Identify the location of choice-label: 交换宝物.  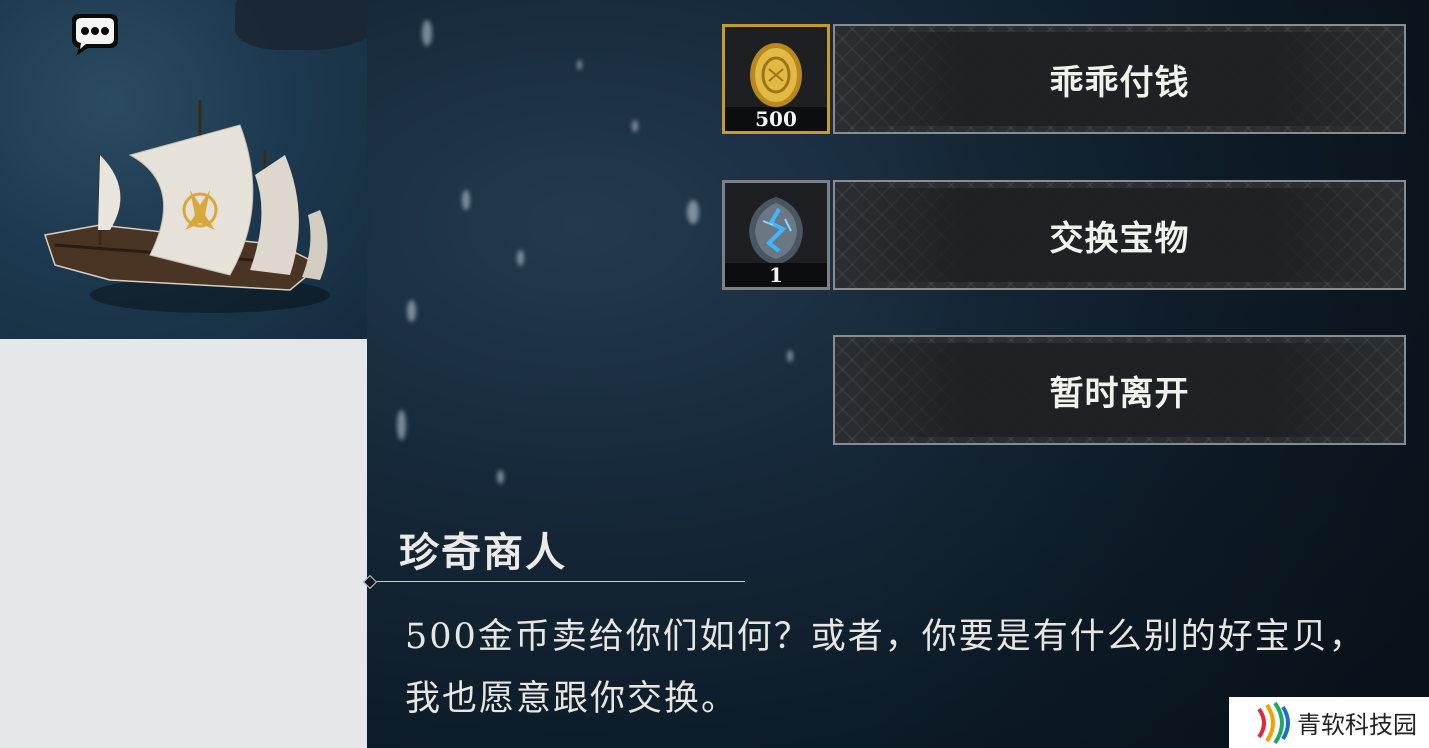
(1119, 238).